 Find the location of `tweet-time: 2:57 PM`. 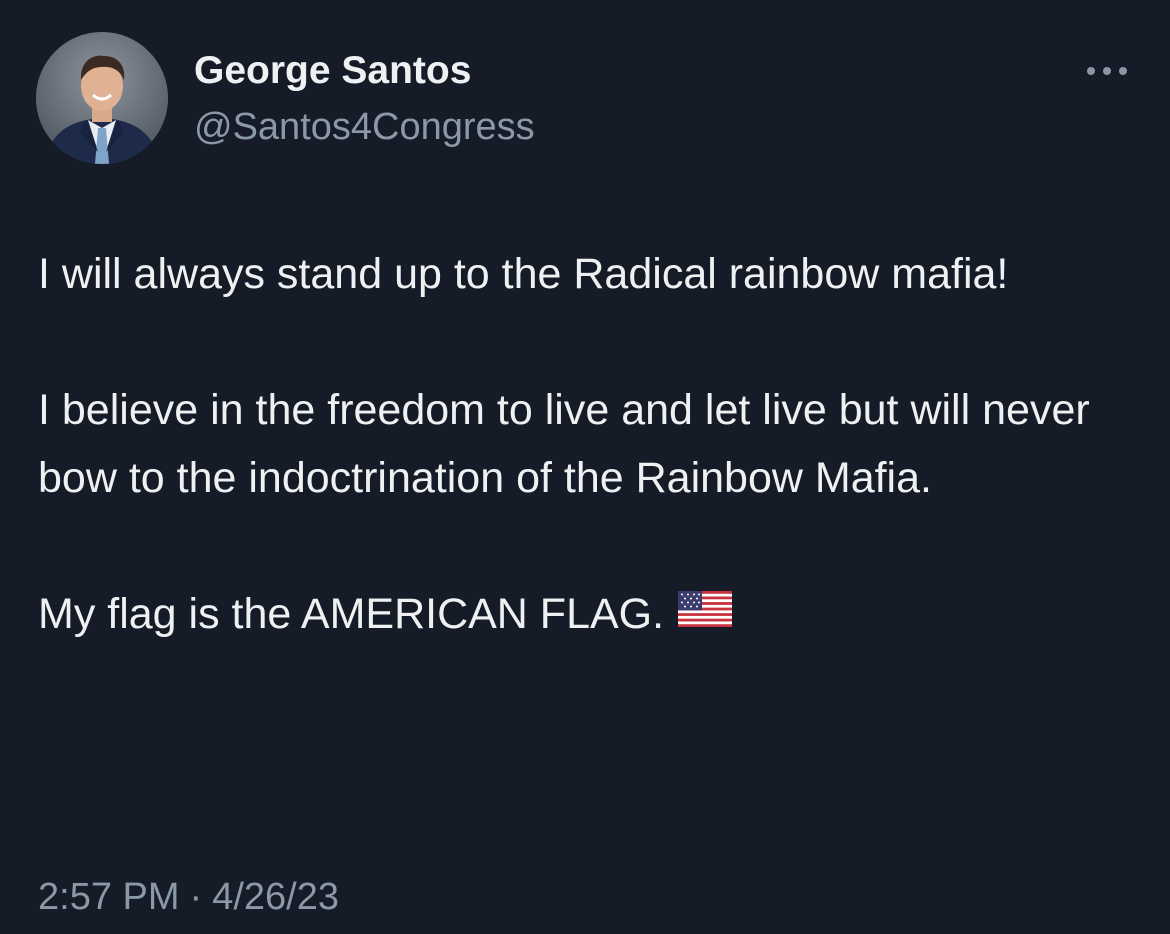

tweet-time: 2:57 PM is located at coordinates (109, 897).